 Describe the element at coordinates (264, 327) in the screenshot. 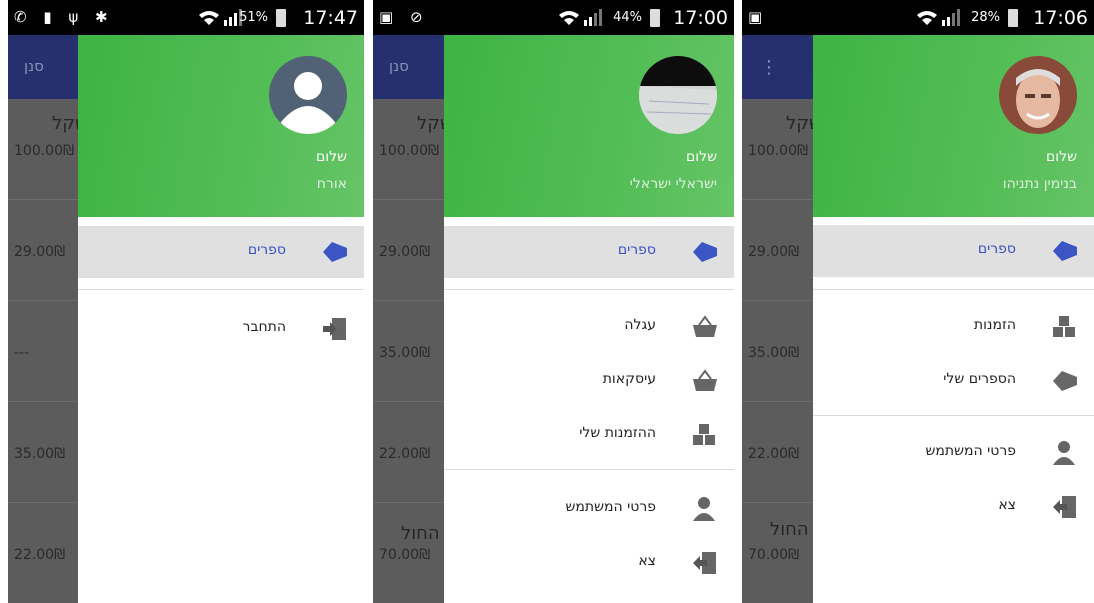

I see `nav-item-label: התחבר` at that location.